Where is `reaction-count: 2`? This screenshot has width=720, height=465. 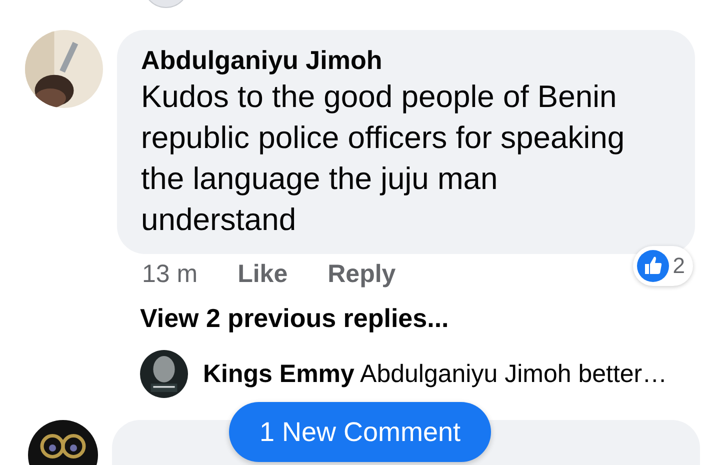 reaction-count: 2 is located at coordinates (678, 266).